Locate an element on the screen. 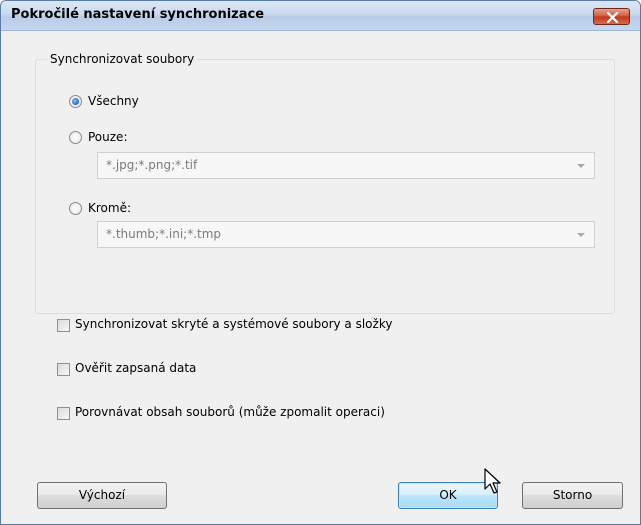 This screenshot has width=641, height=525. verify-data-checkbox is located at coordinates (63, 369).